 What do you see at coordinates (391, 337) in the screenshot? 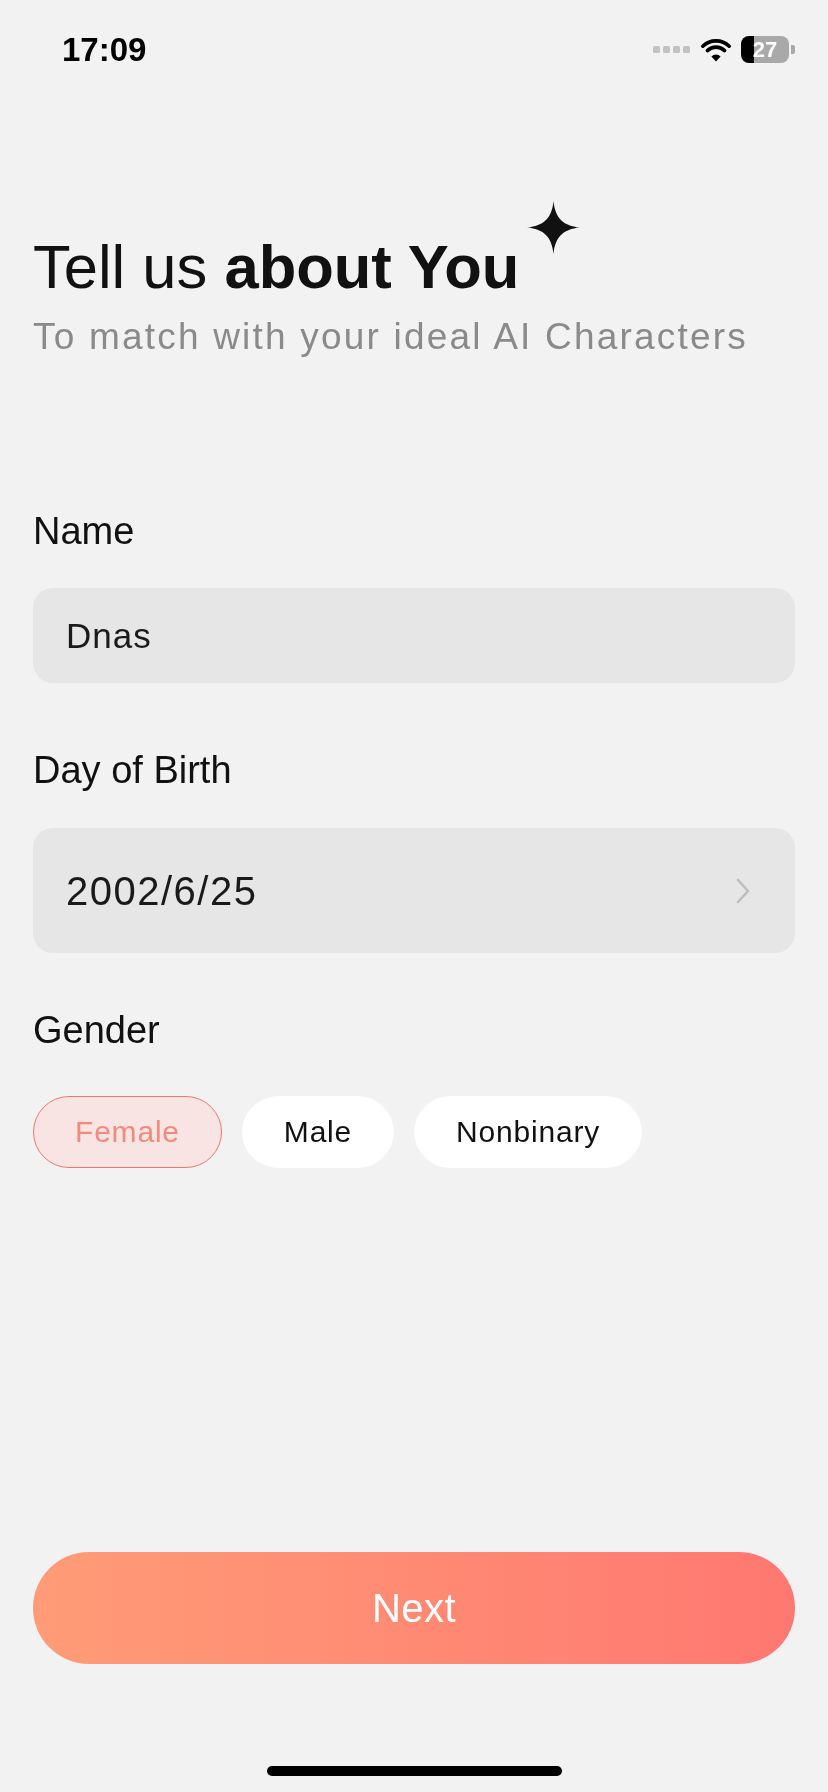
I see `page-subtitle: To match with your ideal AI Characters` at bounding box center [391, 337].